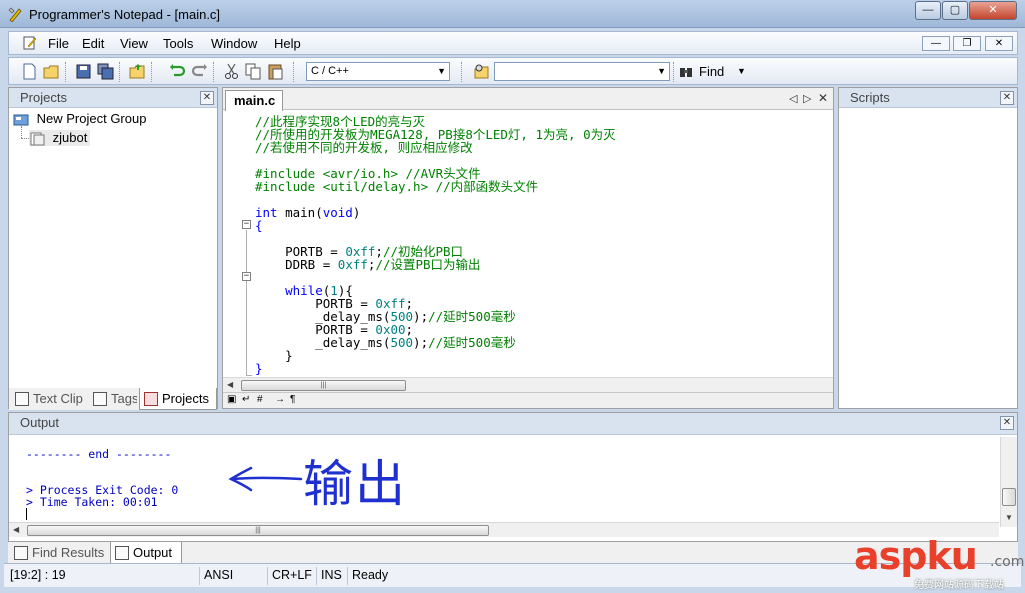  Describe the element at coordinates (287, 43) in the screenshot. I see `menu-help: Help` at that location.